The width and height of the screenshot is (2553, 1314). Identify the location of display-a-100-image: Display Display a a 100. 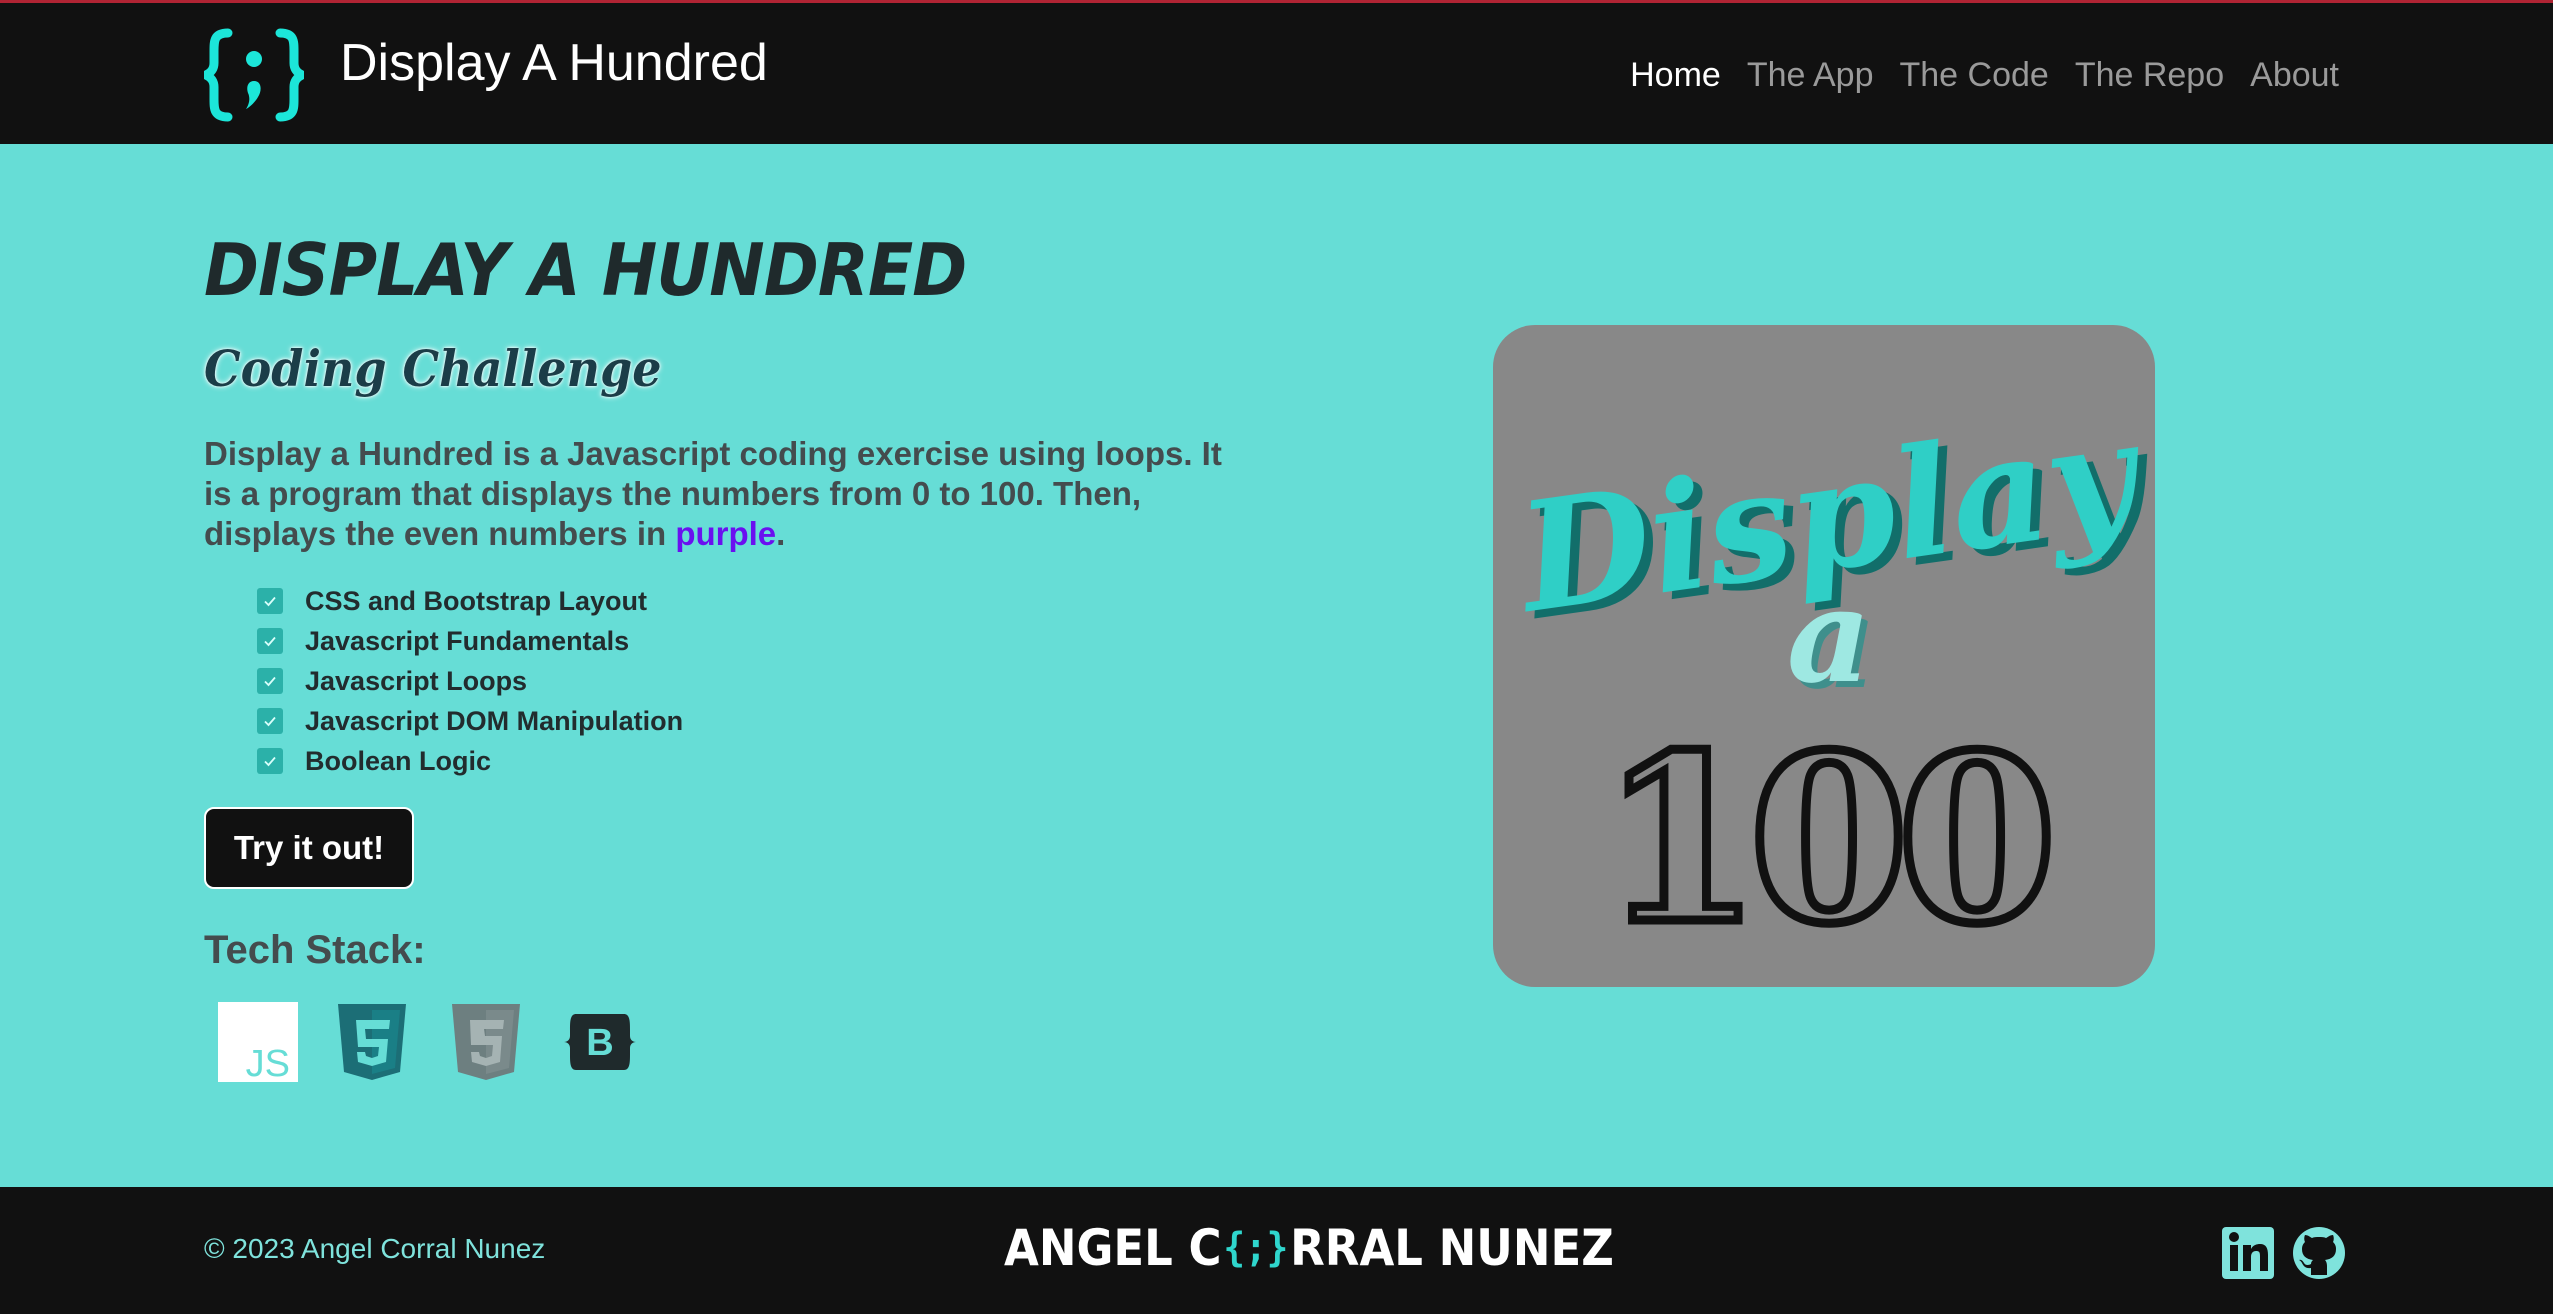
(1824, 656).